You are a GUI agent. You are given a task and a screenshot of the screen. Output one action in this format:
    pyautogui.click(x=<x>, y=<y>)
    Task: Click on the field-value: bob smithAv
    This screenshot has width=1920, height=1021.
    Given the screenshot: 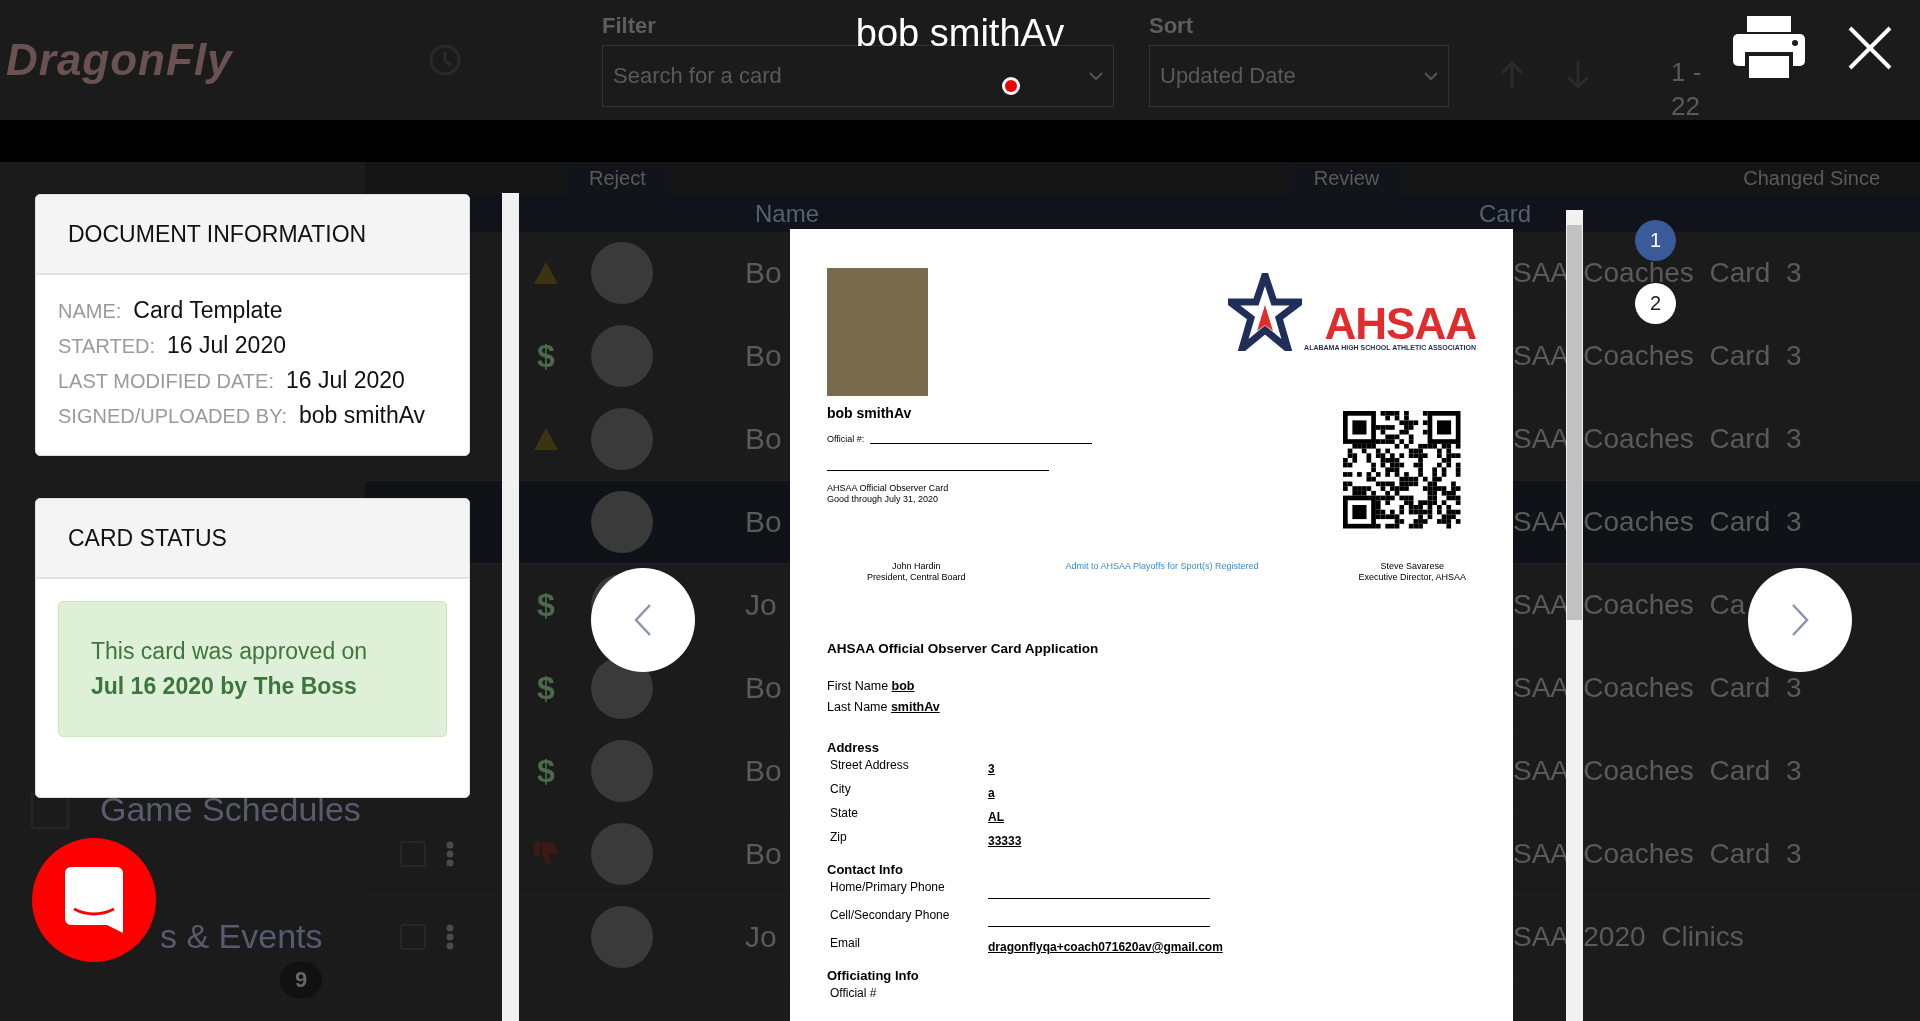 What is the action you would take?
    pyautogui.click(x=362, y=415)
    